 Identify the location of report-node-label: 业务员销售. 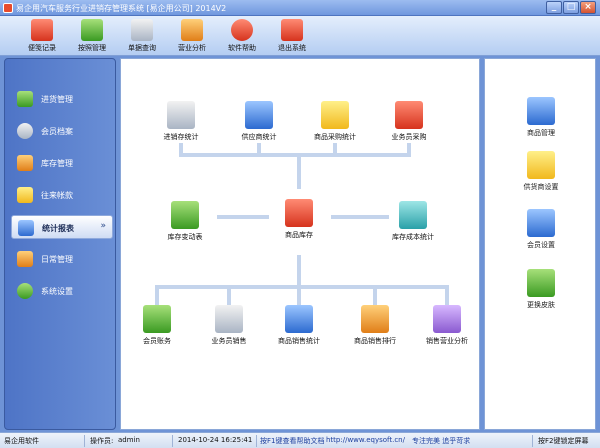
(229, 341).